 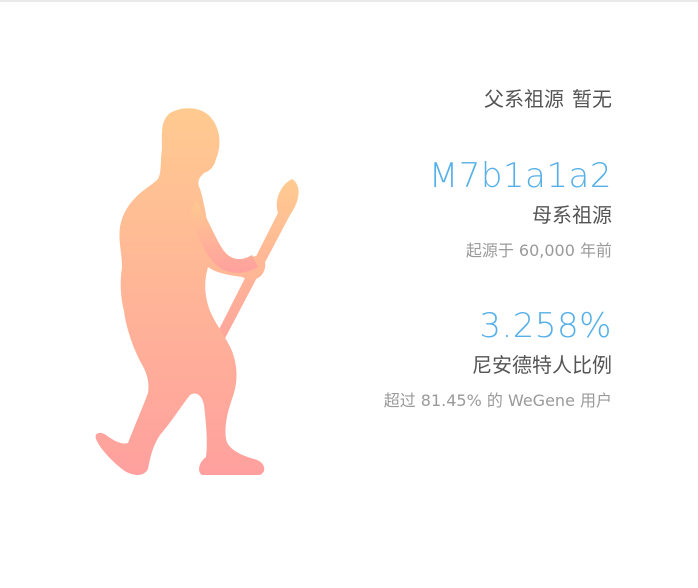 I want to click on neanderthal-percent: 3.258%, so click(x=432, y=326).